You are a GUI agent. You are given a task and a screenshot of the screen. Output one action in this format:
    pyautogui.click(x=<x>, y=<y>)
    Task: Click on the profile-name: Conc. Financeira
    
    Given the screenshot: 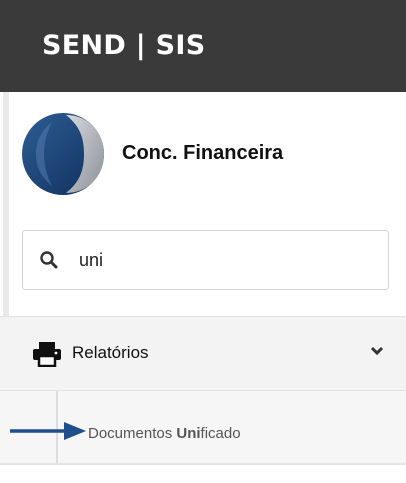 What is the action you would take?
    pyautogui.click(x=203, y=153)
    